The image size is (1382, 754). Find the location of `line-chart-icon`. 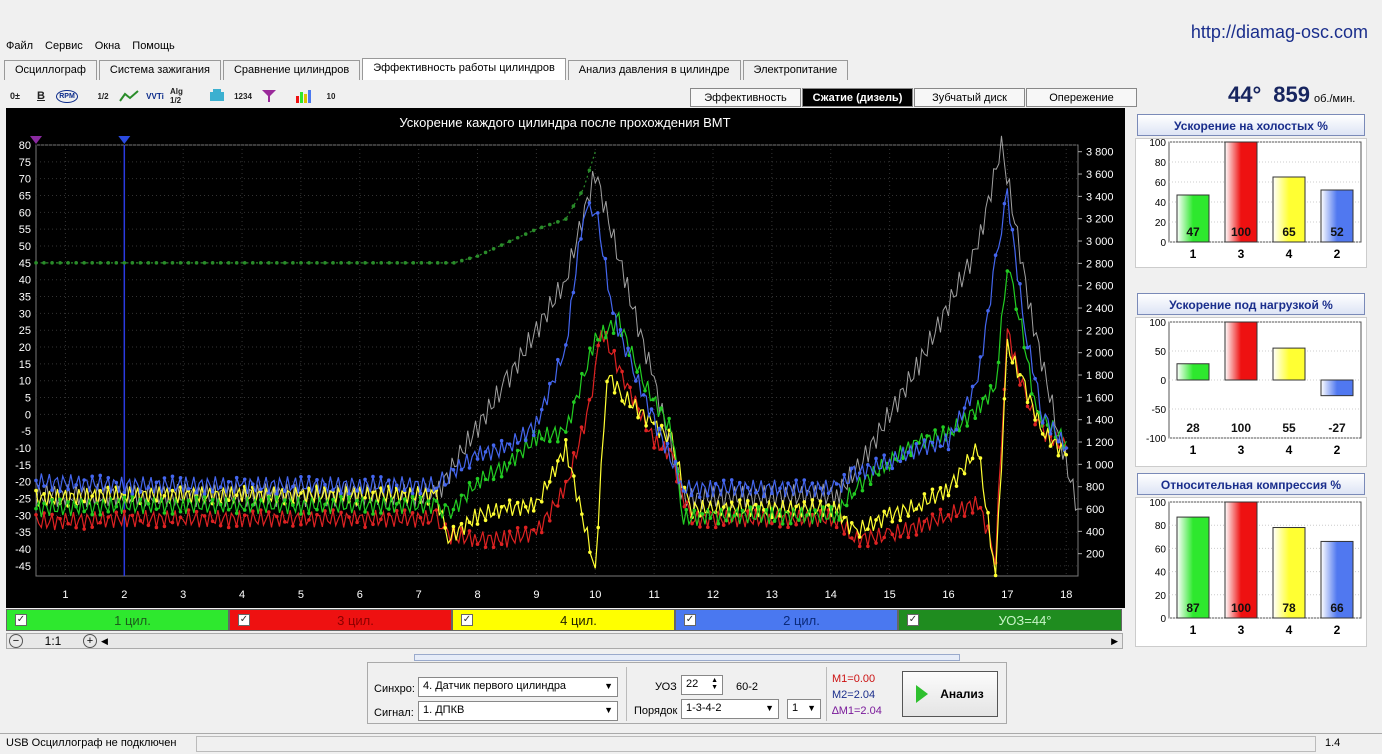

line-chart-icon is located at coordinates (129, 96).